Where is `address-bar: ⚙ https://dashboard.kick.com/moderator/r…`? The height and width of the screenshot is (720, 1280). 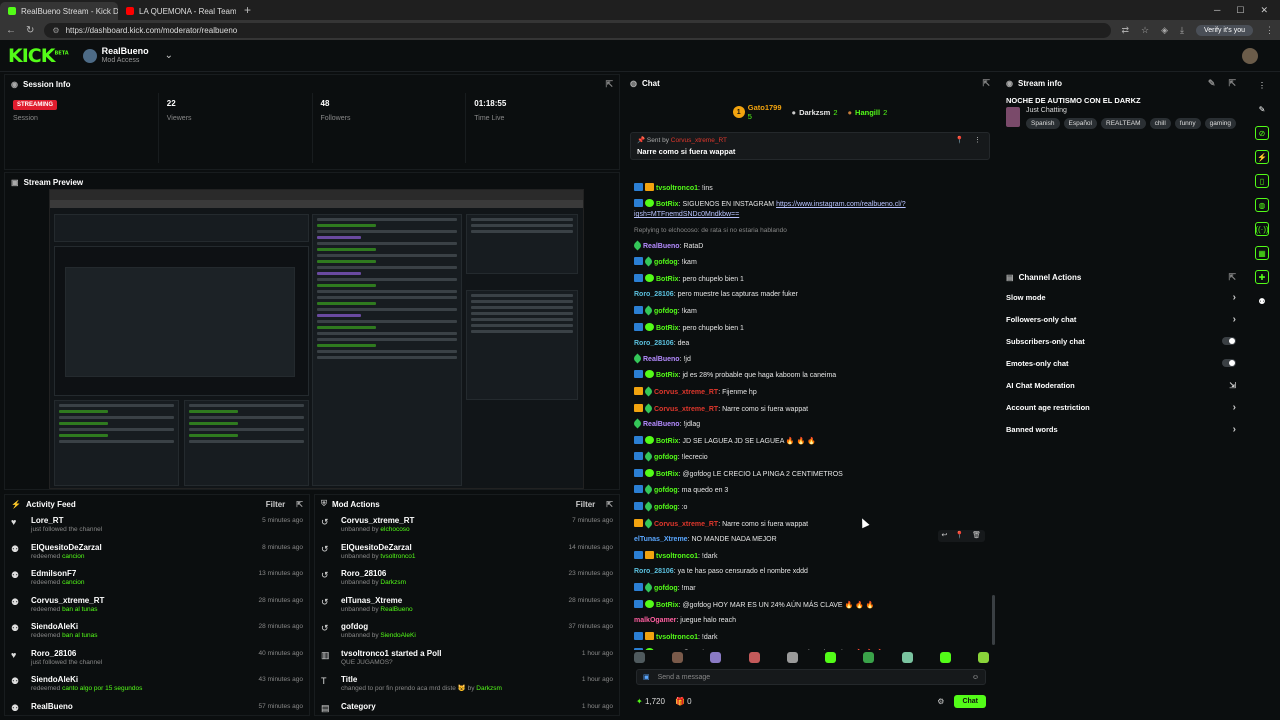
address-bar: ⚙ https://dashboard.kick.com/moderator/r… is located at coordinates (578, 30).